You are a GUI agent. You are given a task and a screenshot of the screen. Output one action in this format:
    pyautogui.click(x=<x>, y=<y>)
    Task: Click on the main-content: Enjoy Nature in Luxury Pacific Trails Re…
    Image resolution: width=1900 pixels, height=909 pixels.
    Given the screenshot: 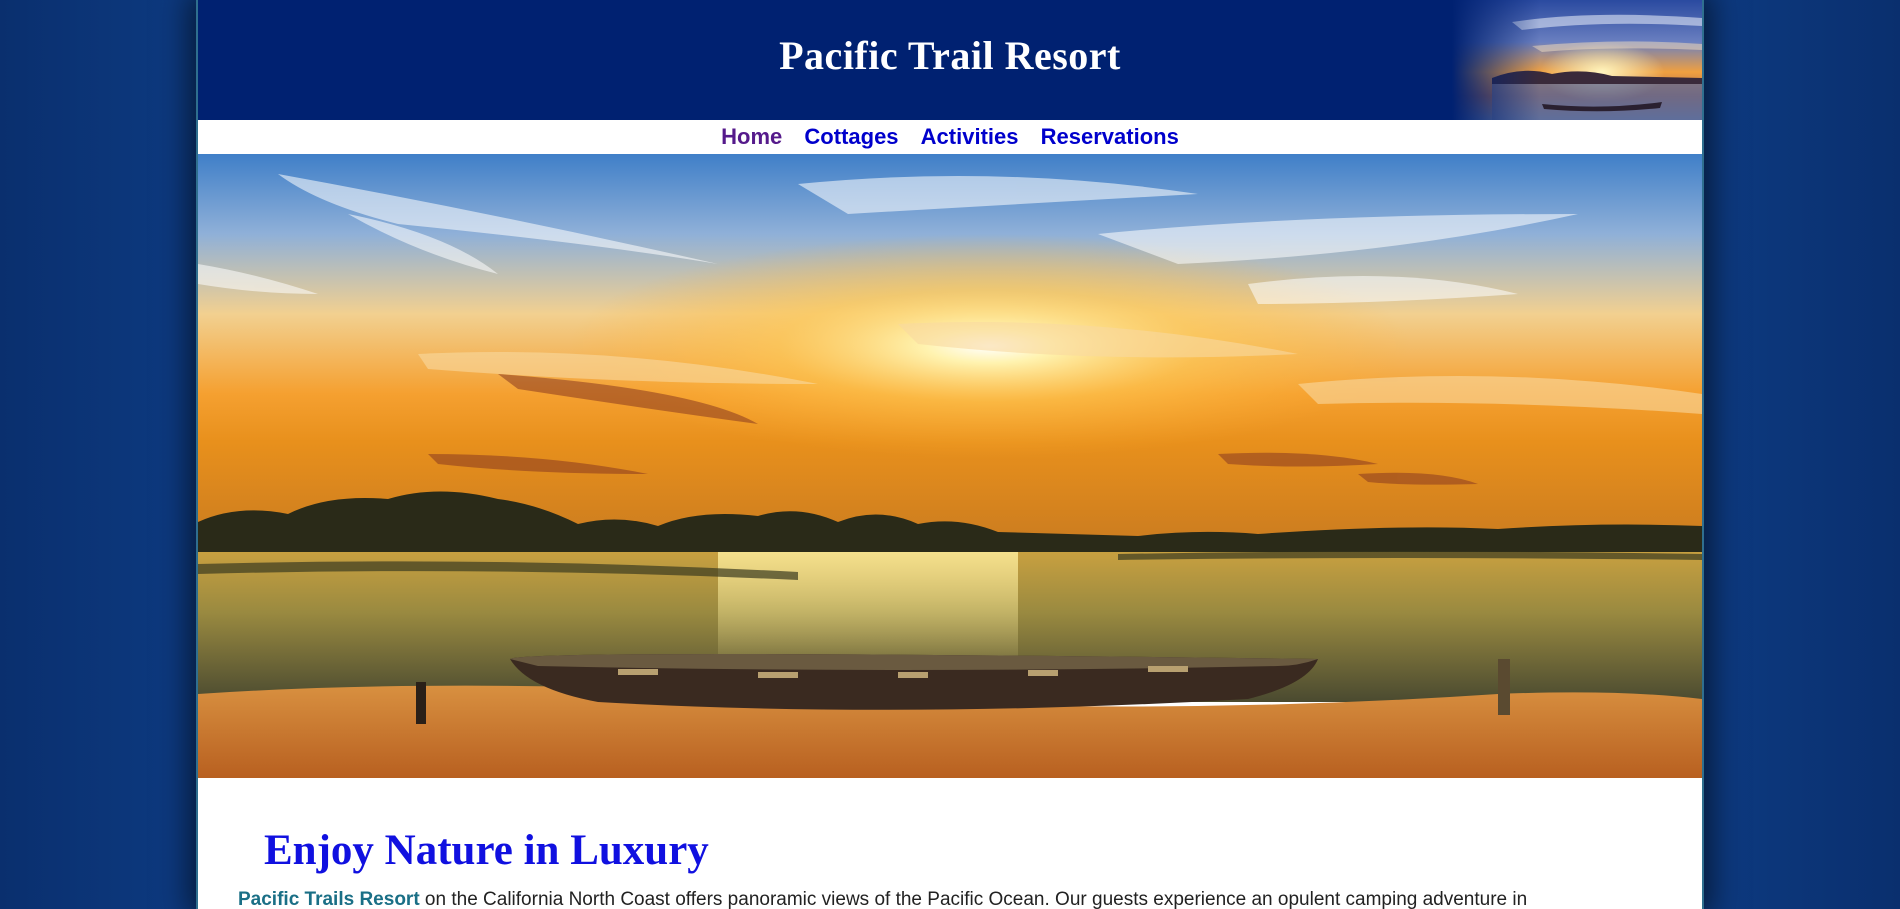 What is the action you would take?
    pyautogui.click(x=950, y=867)
    